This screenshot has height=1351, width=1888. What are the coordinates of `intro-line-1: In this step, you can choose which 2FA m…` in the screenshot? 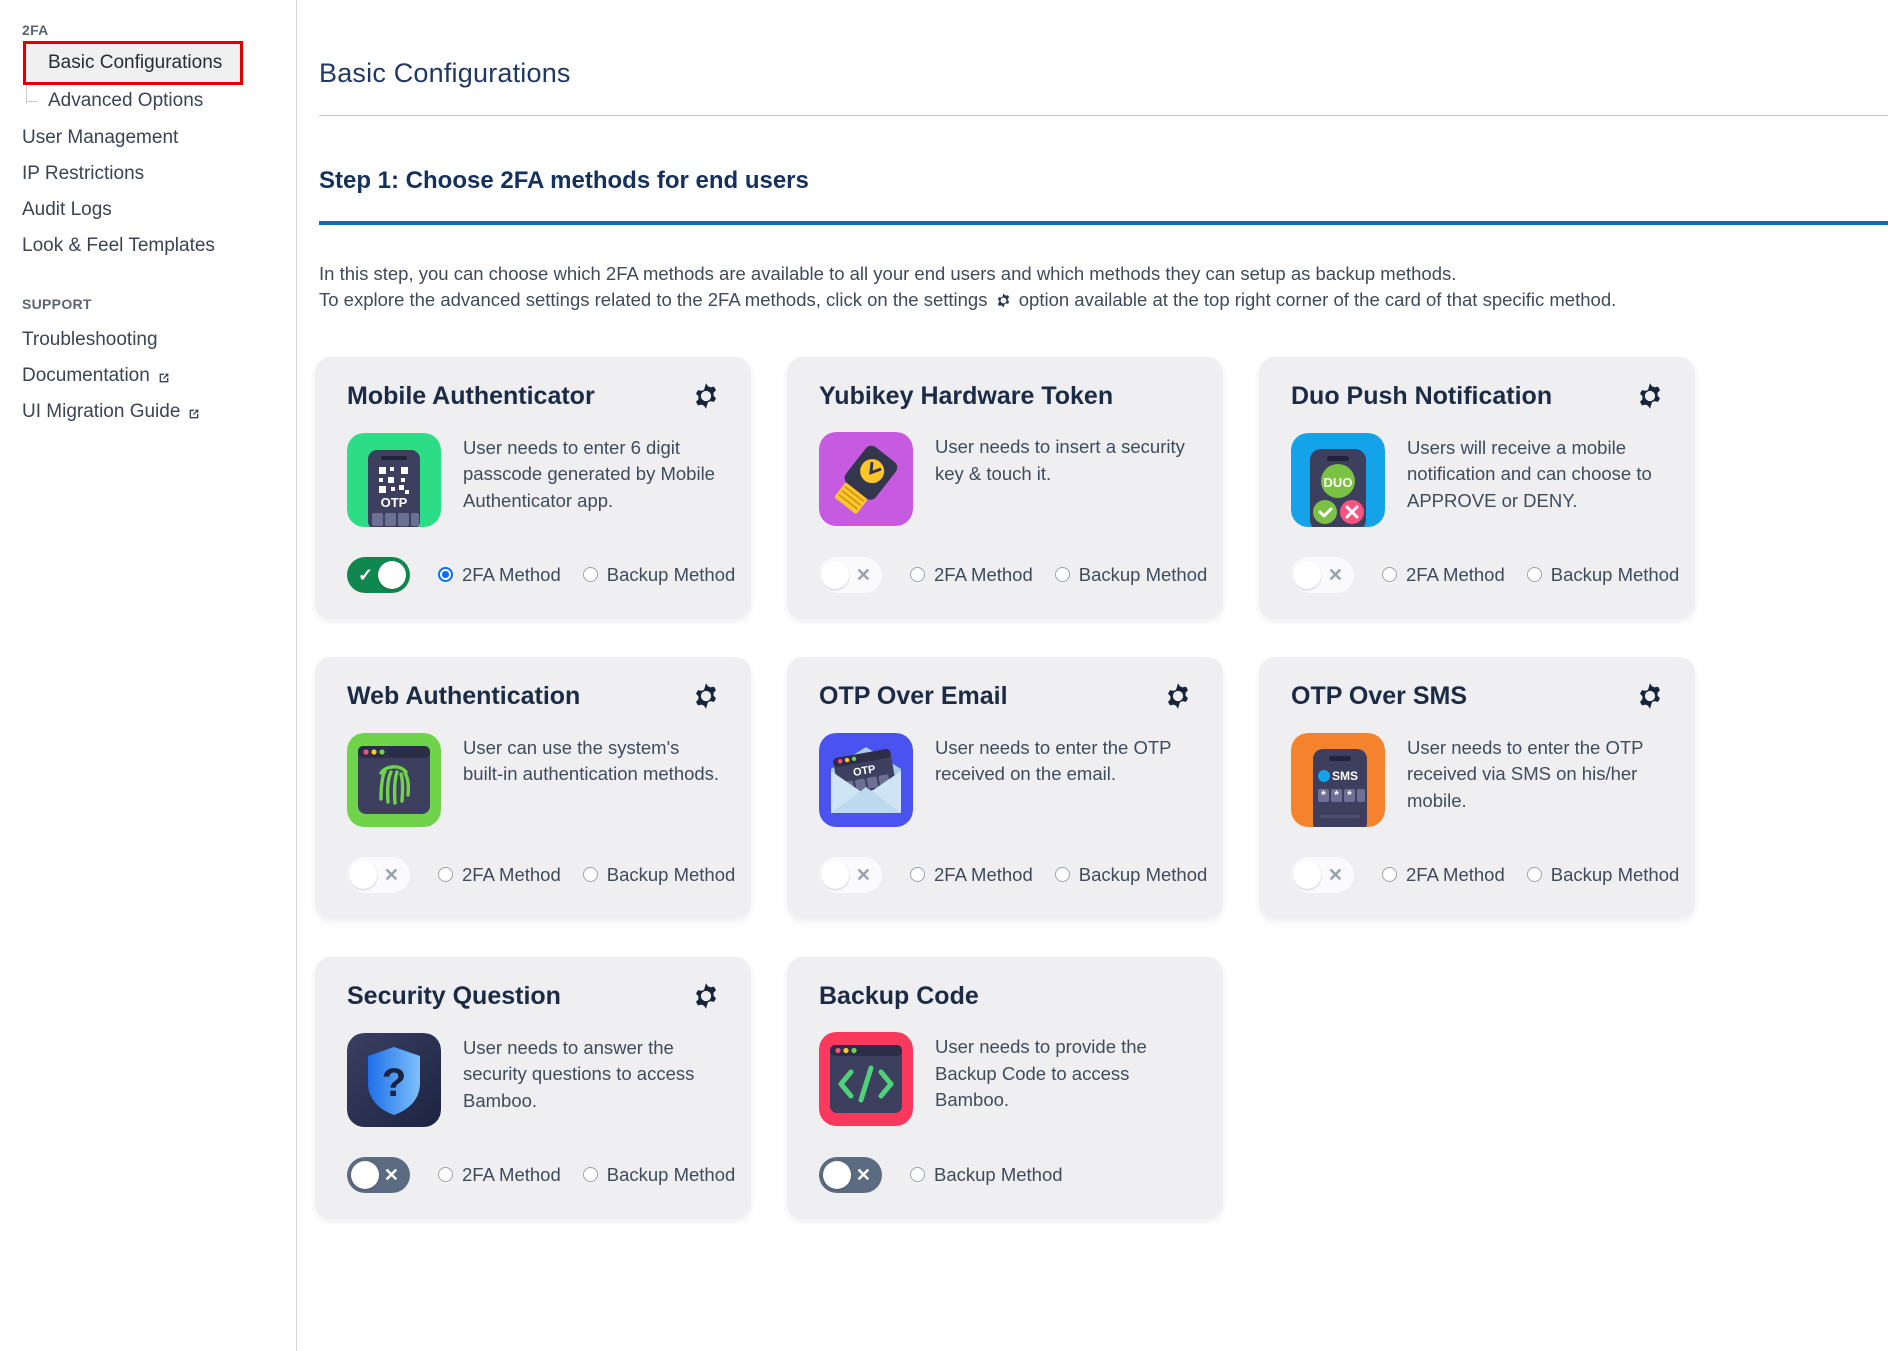 It's located at (888, 273).